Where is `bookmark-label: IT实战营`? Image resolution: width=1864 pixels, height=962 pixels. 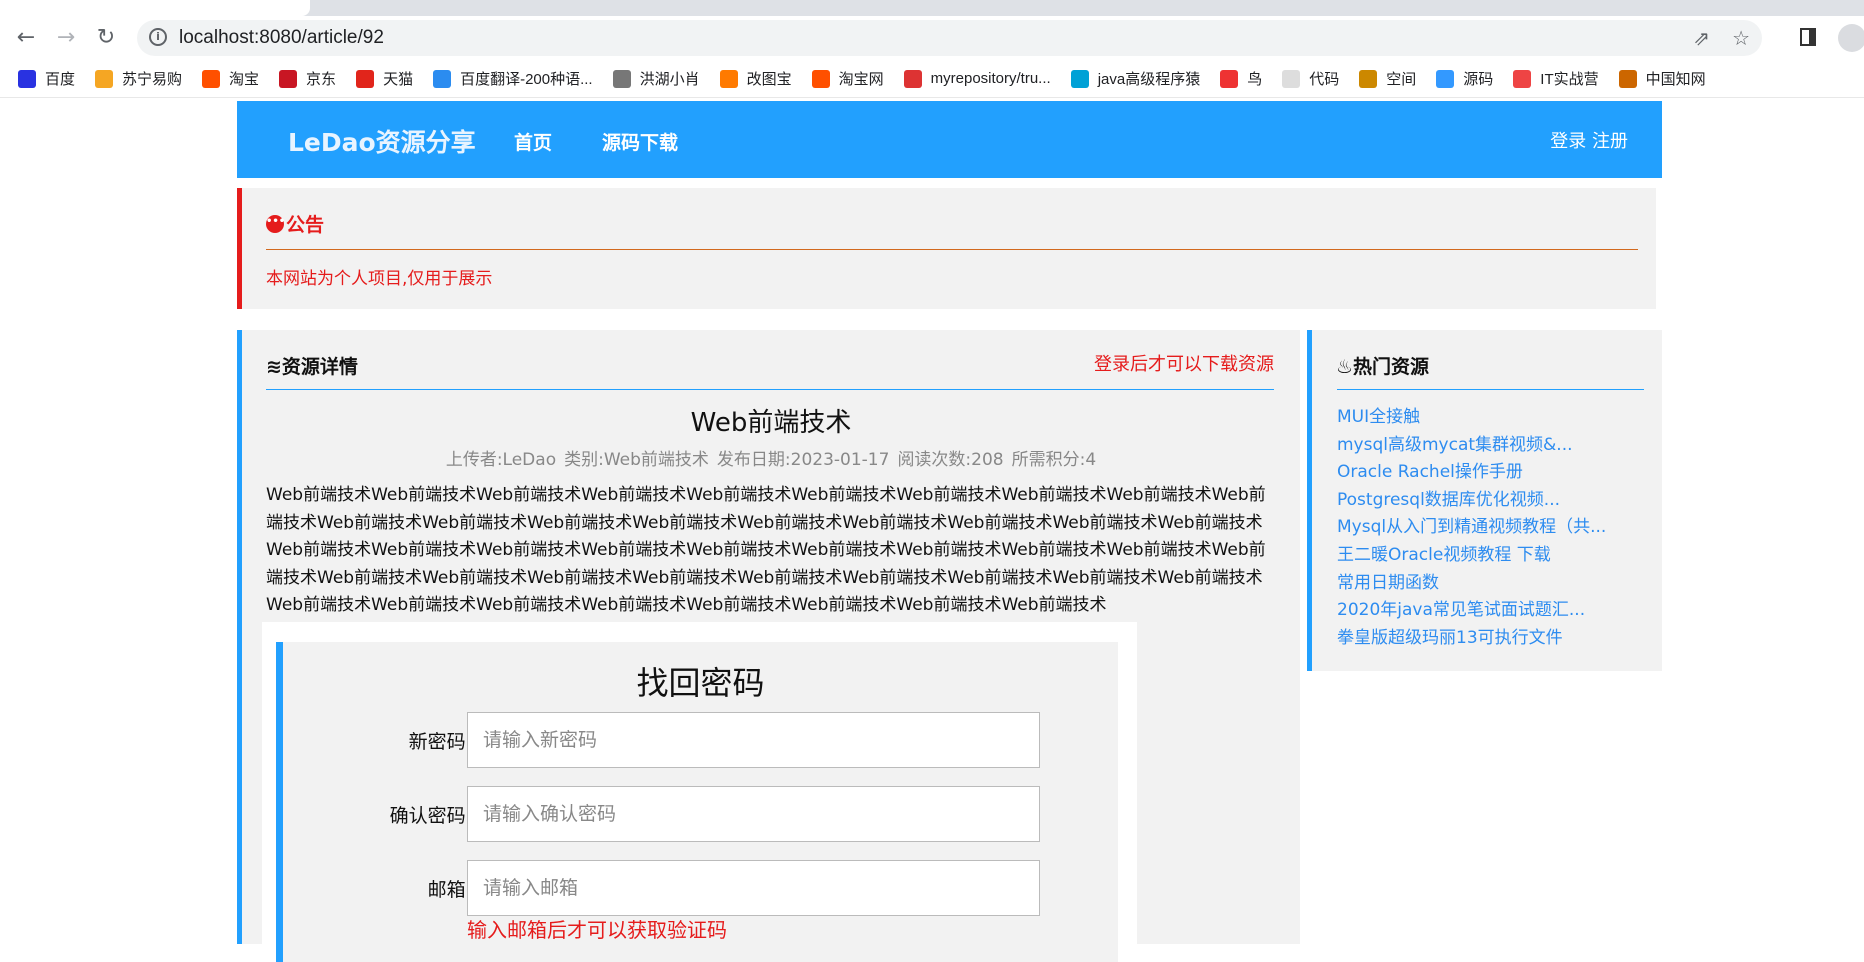
bookmark-label: IT实战营 is located at coordinates (1569, 79).